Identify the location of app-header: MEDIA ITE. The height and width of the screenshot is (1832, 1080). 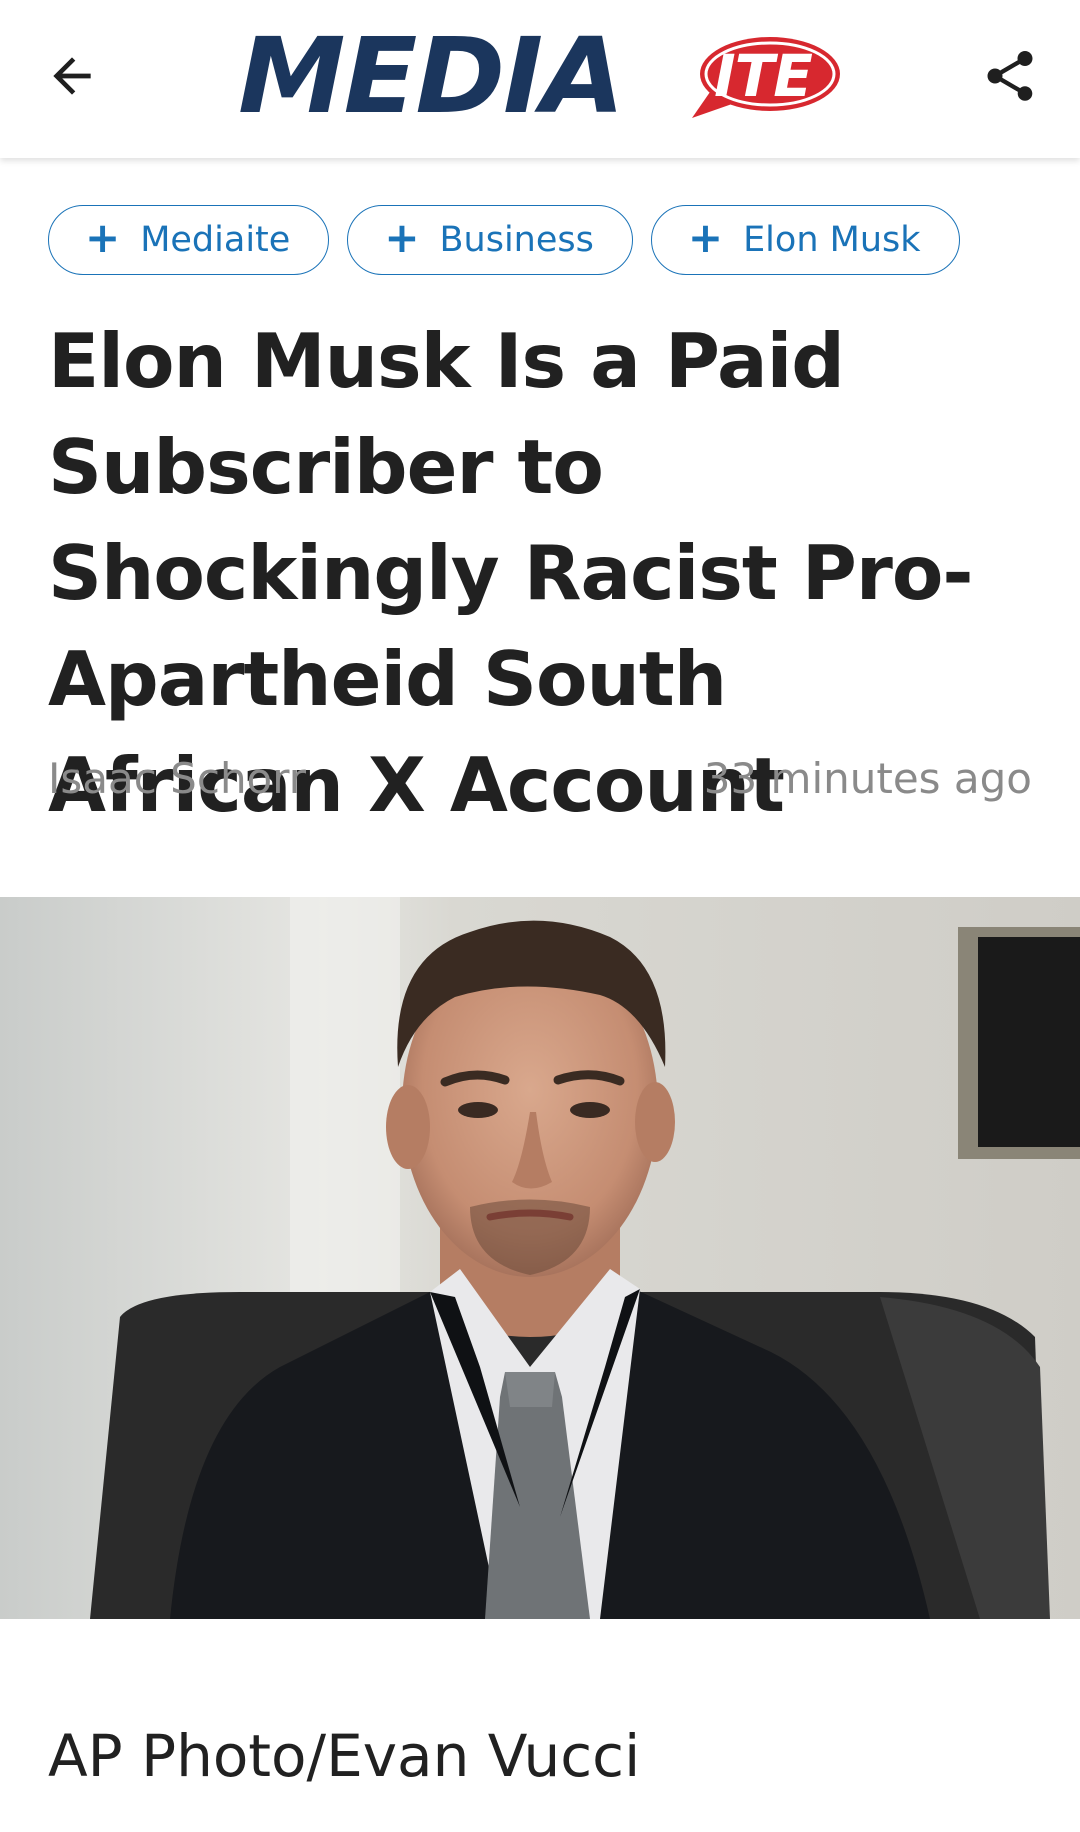
(540, 79).